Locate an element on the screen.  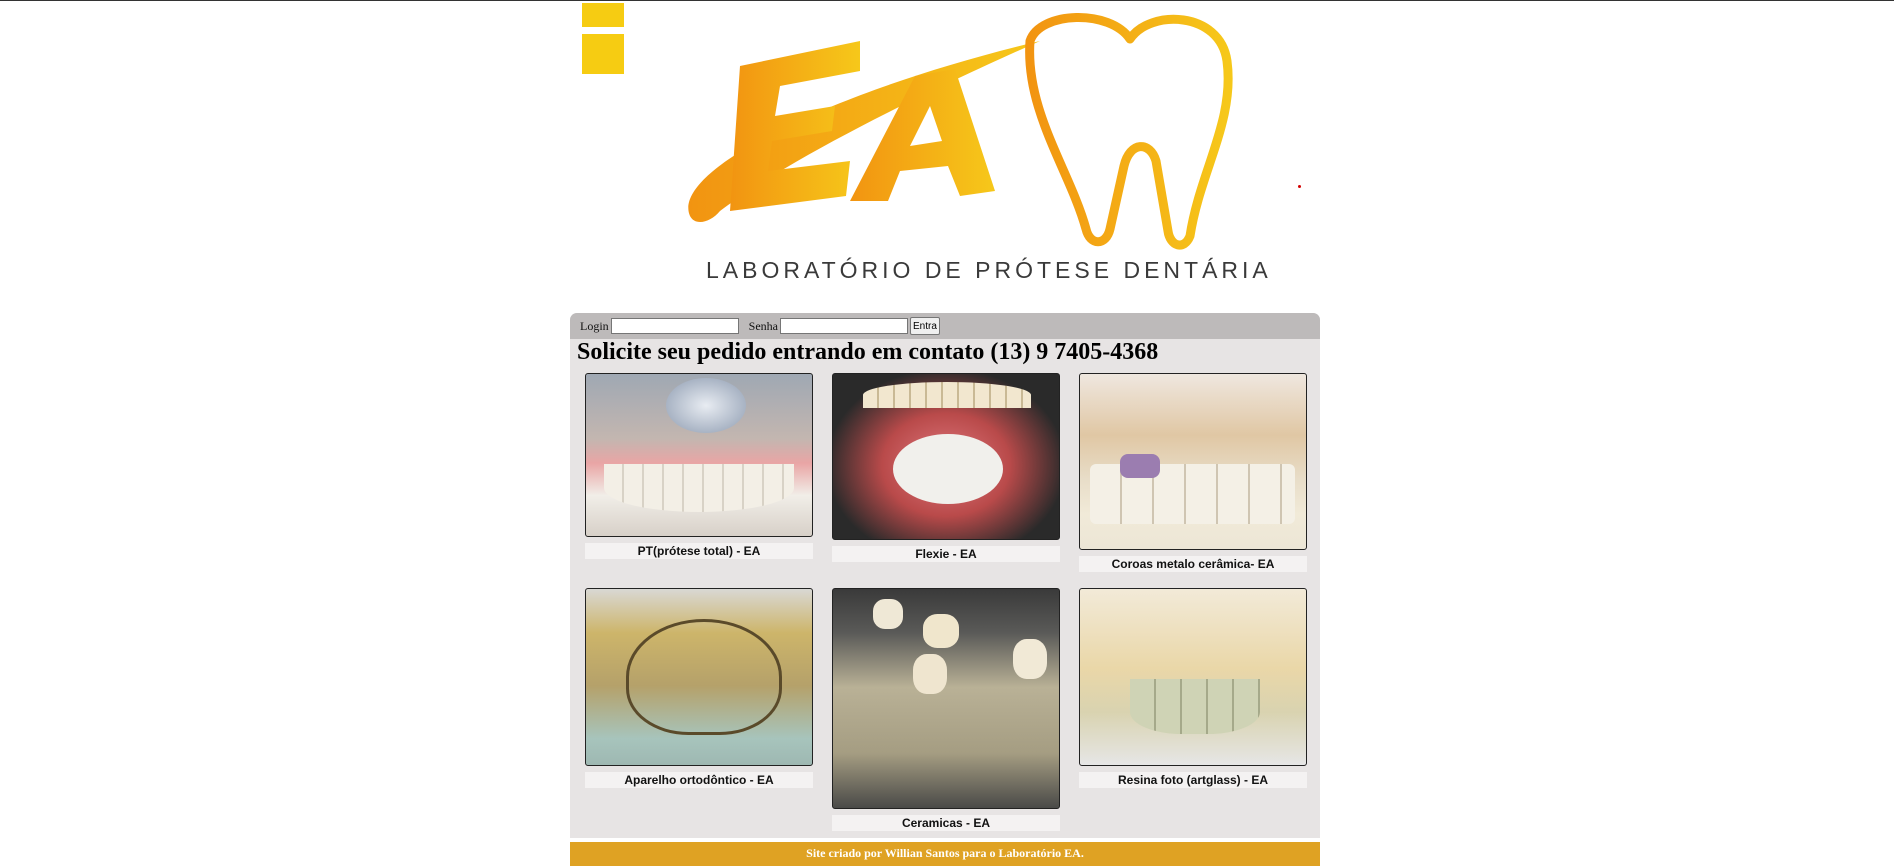
entra-button: Entra is located at coordinates (925, 326).